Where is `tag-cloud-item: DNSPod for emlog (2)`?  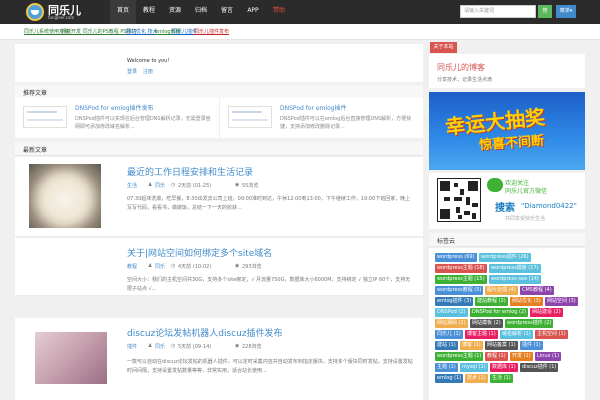 tag-cloud-item: DNSPod for emlog (2) is located at coordinates (499, 312).